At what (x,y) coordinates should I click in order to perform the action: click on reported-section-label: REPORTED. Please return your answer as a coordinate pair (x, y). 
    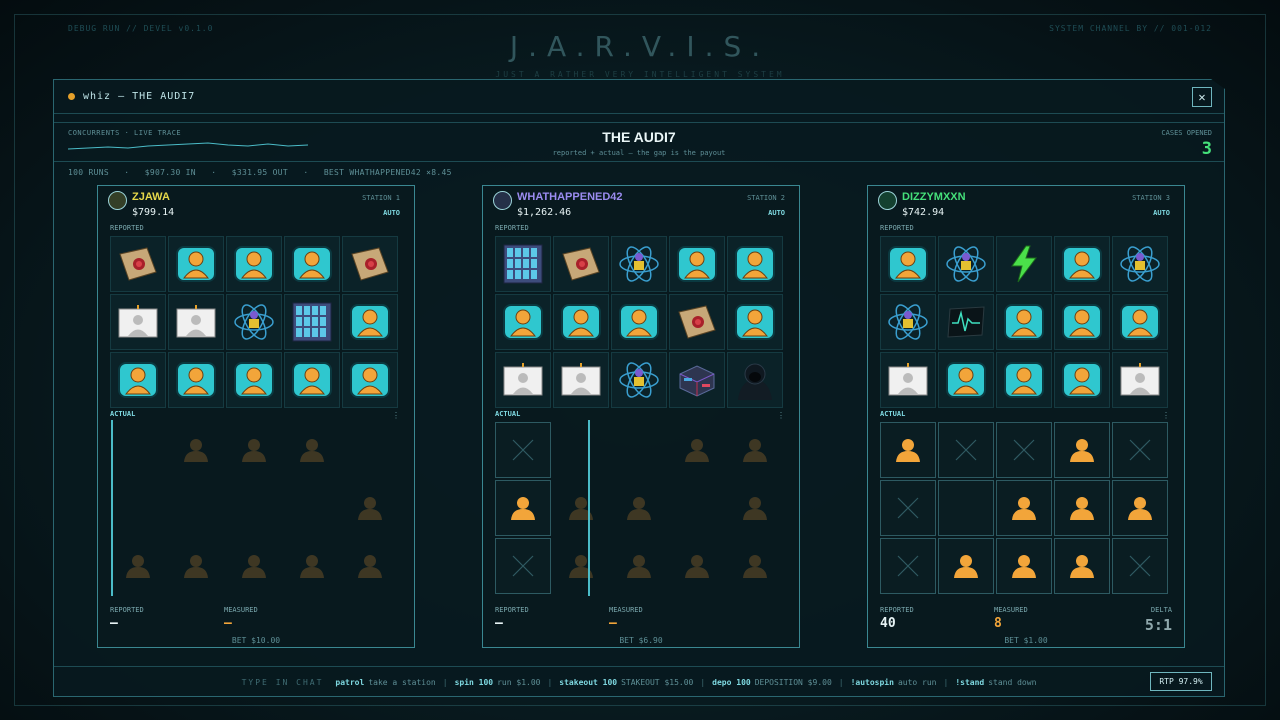
    Looking at the image, I should click on (127, 228).